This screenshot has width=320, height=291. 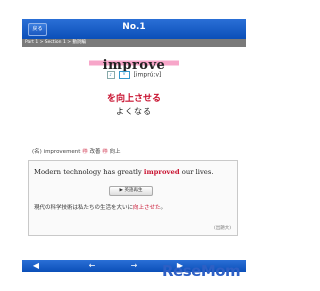 I want to click on example-english-text: Modern technology has greatly, so click(x=89, y=172).